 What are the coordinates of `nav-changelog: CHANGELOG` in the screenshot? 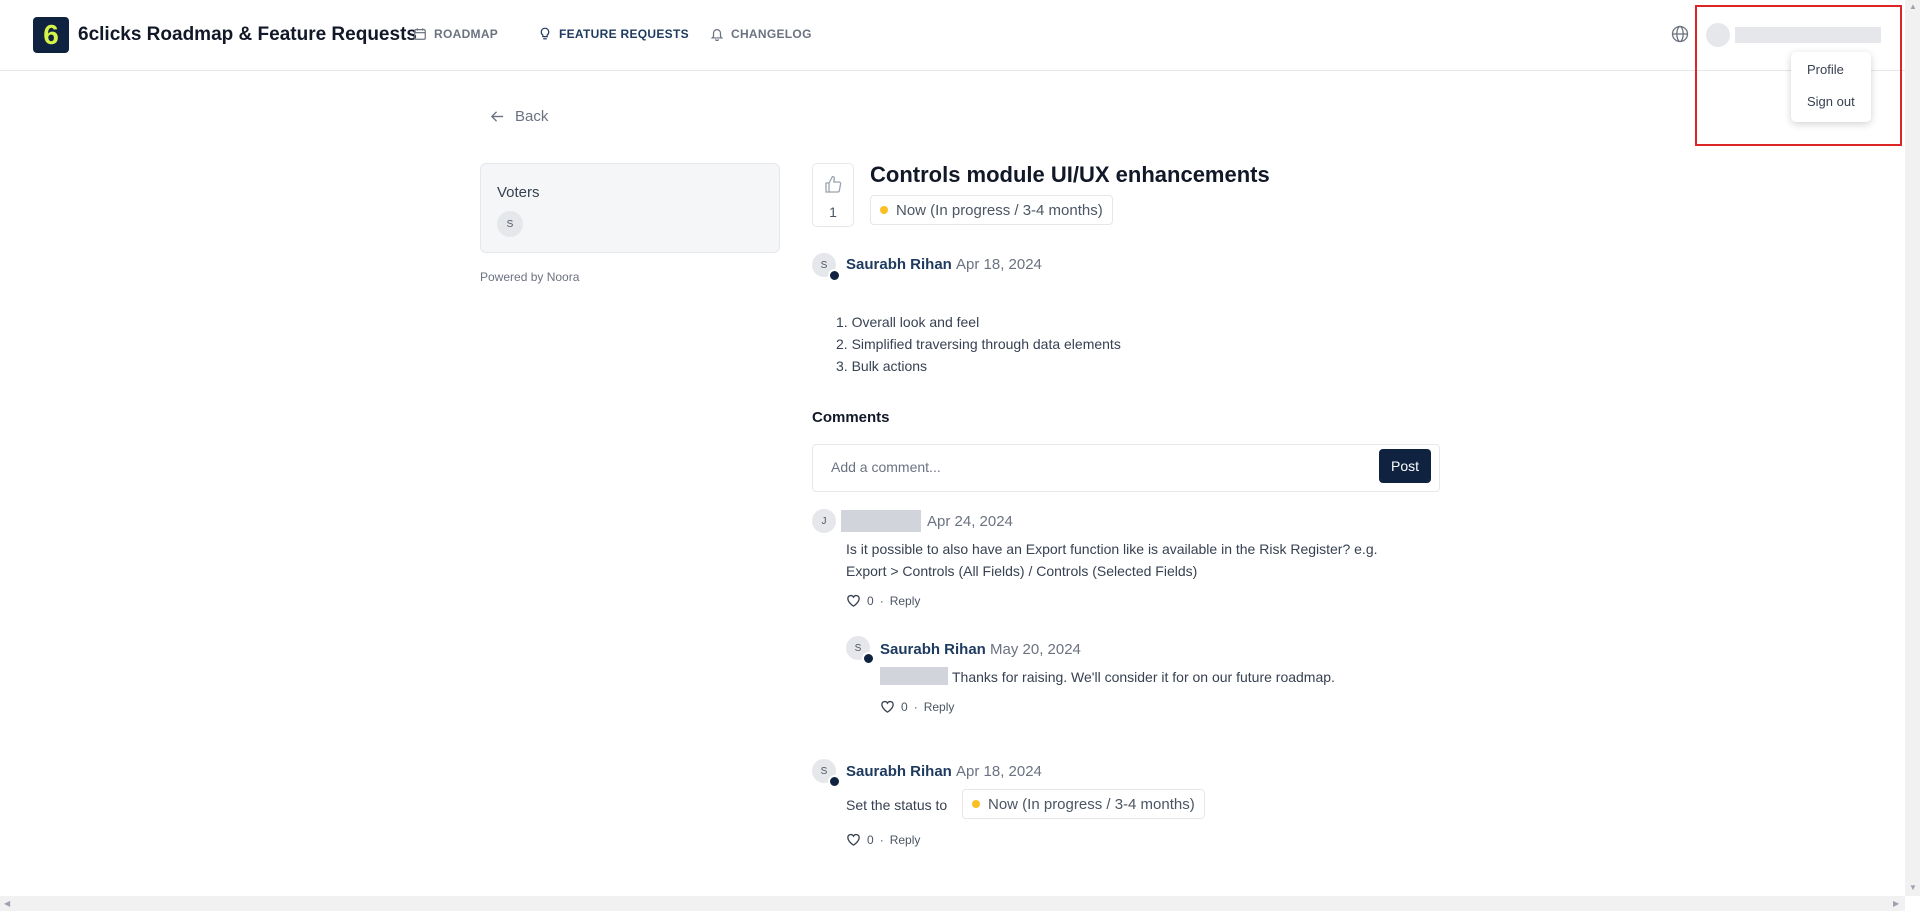 It's located at (761, 34).